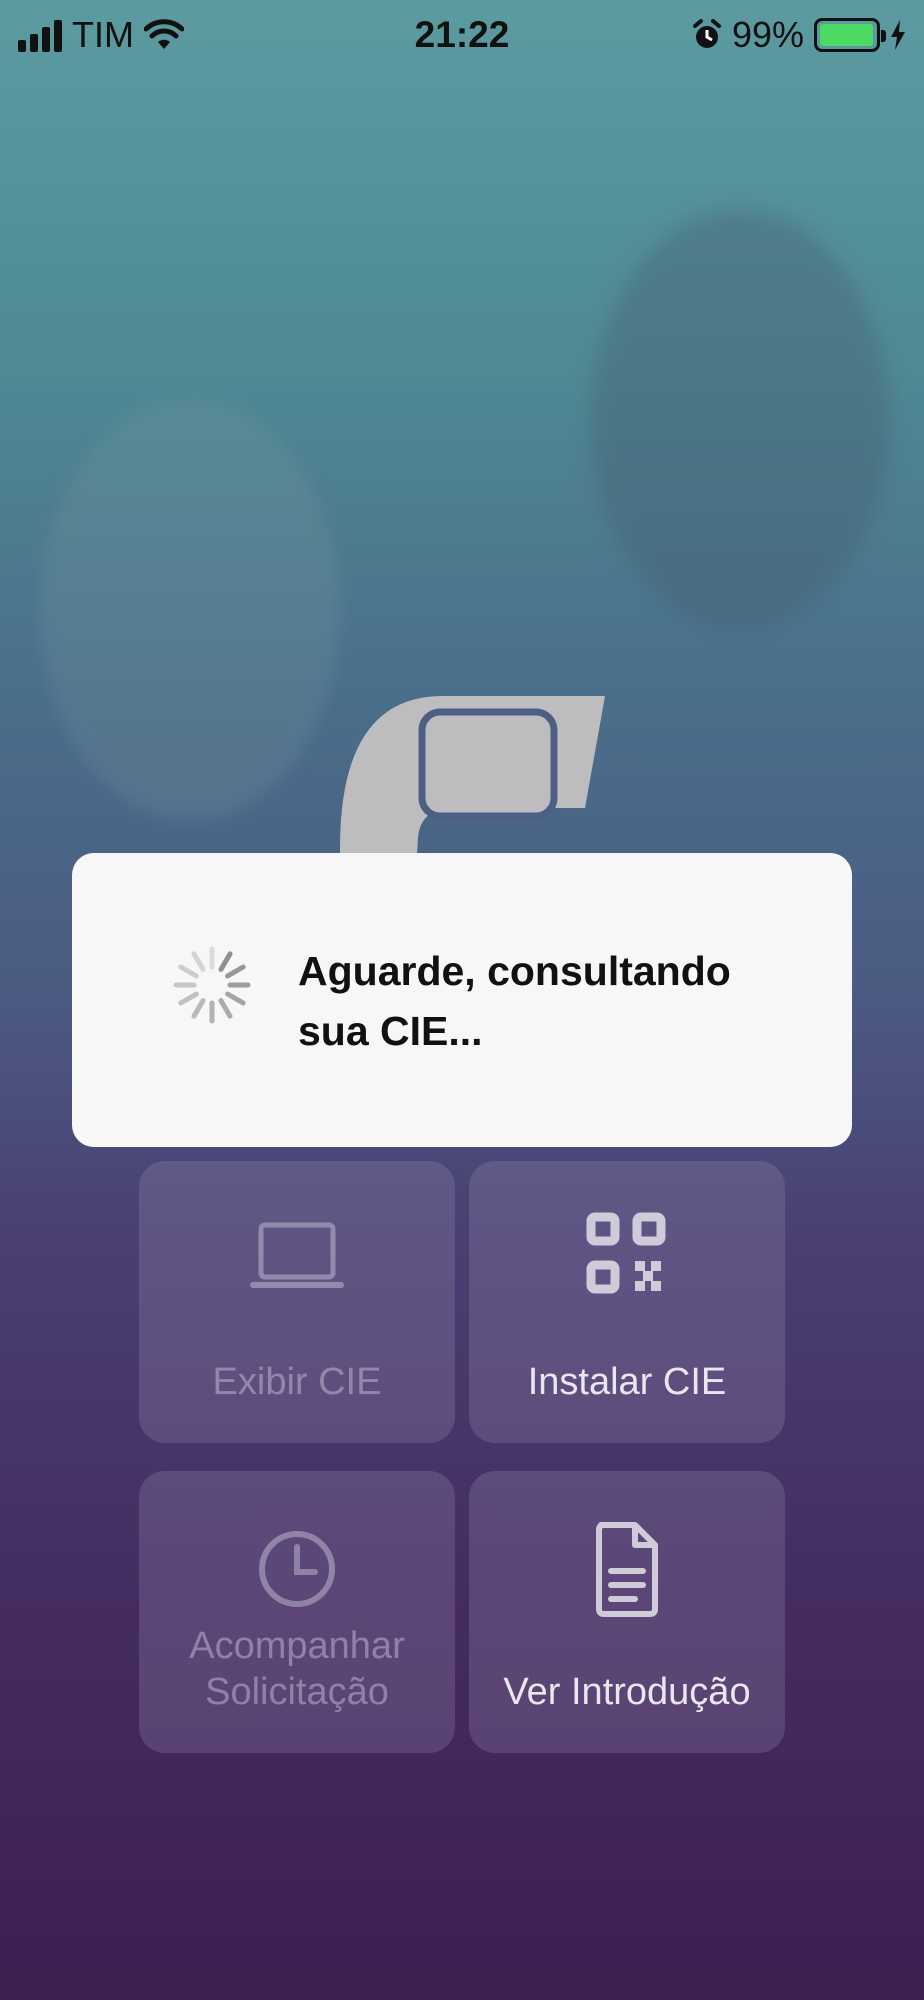 This screenshot has height=2000, width=924. I want to click on battery-percent: 99%, so click(767, 34).